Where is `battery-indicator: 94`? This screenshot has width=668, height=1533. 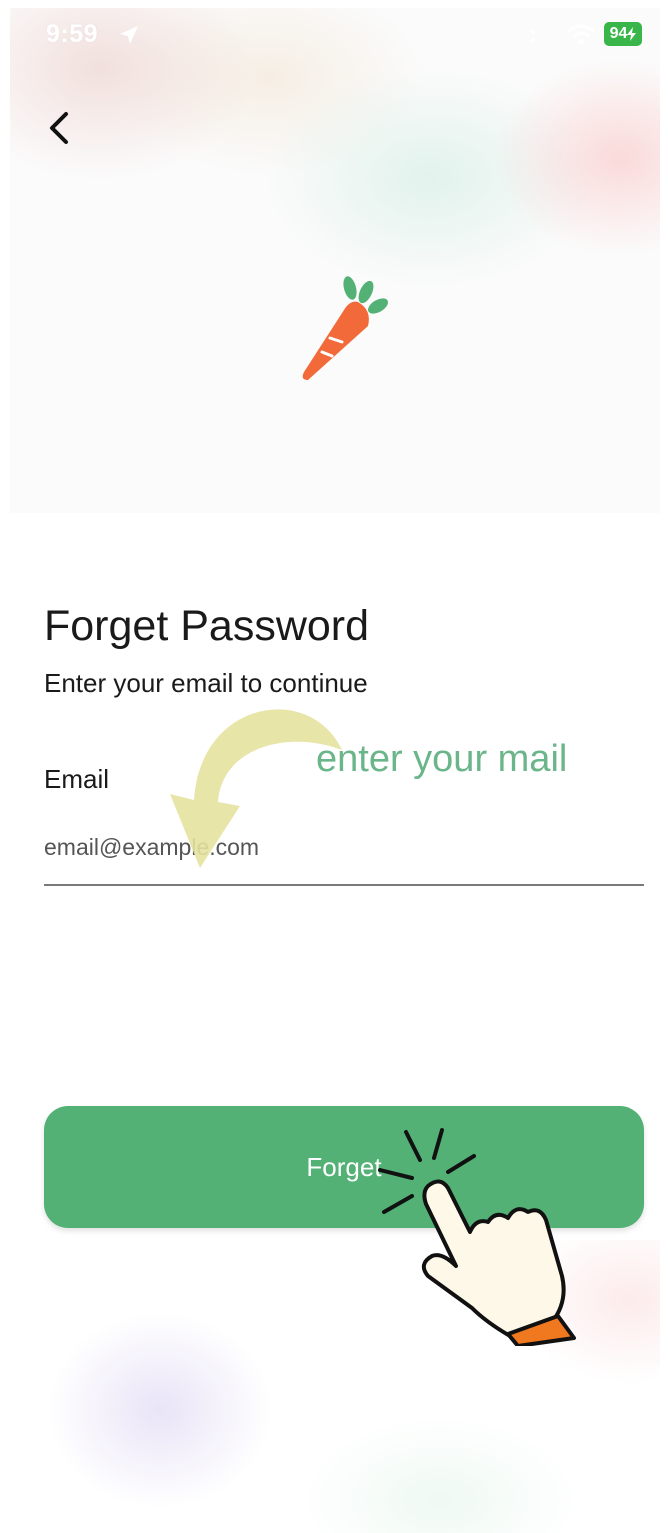 battery-indicator: 94 is located at coordinates (623, 34).